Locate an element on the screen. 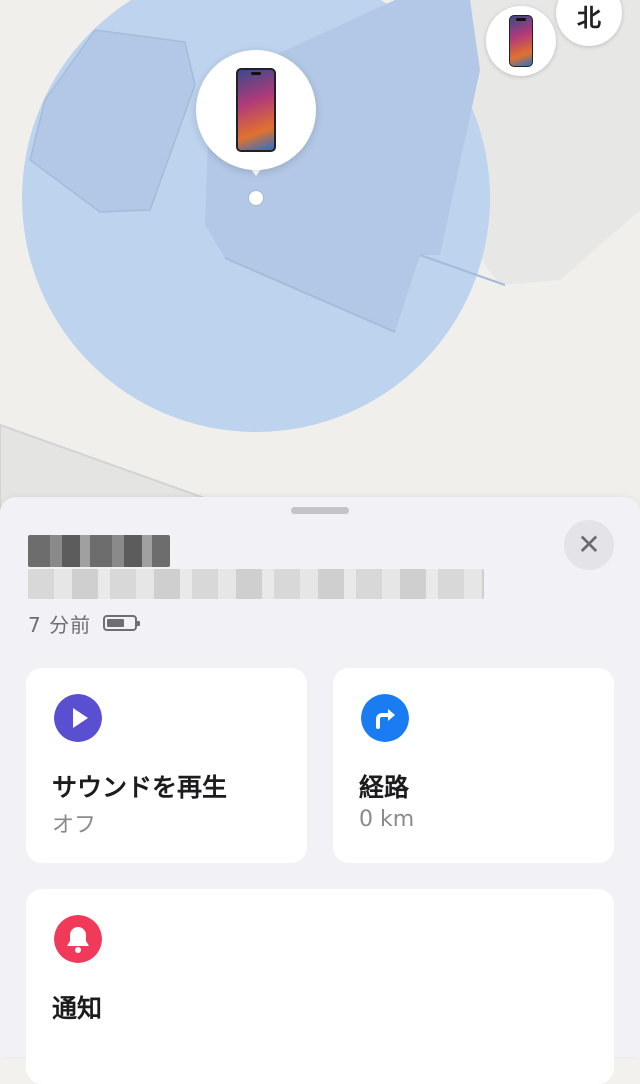  battery-level-fill is located at coordinates (116, 623).